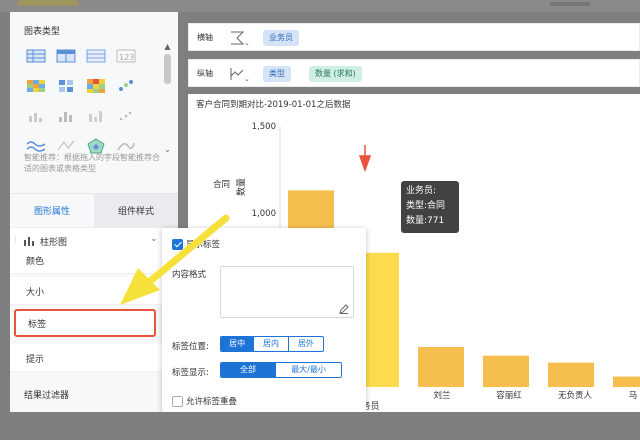 This screenshot has height=440, width=640. I want to click on y-axis-group-label: 合同, so click(221, 184).